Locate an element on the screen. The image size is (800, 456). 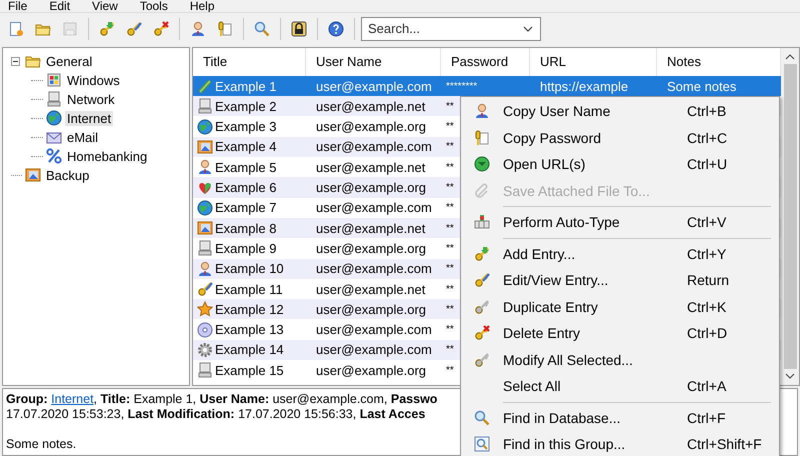
table-cell: Example 2 is located at coordinates (245, 106).